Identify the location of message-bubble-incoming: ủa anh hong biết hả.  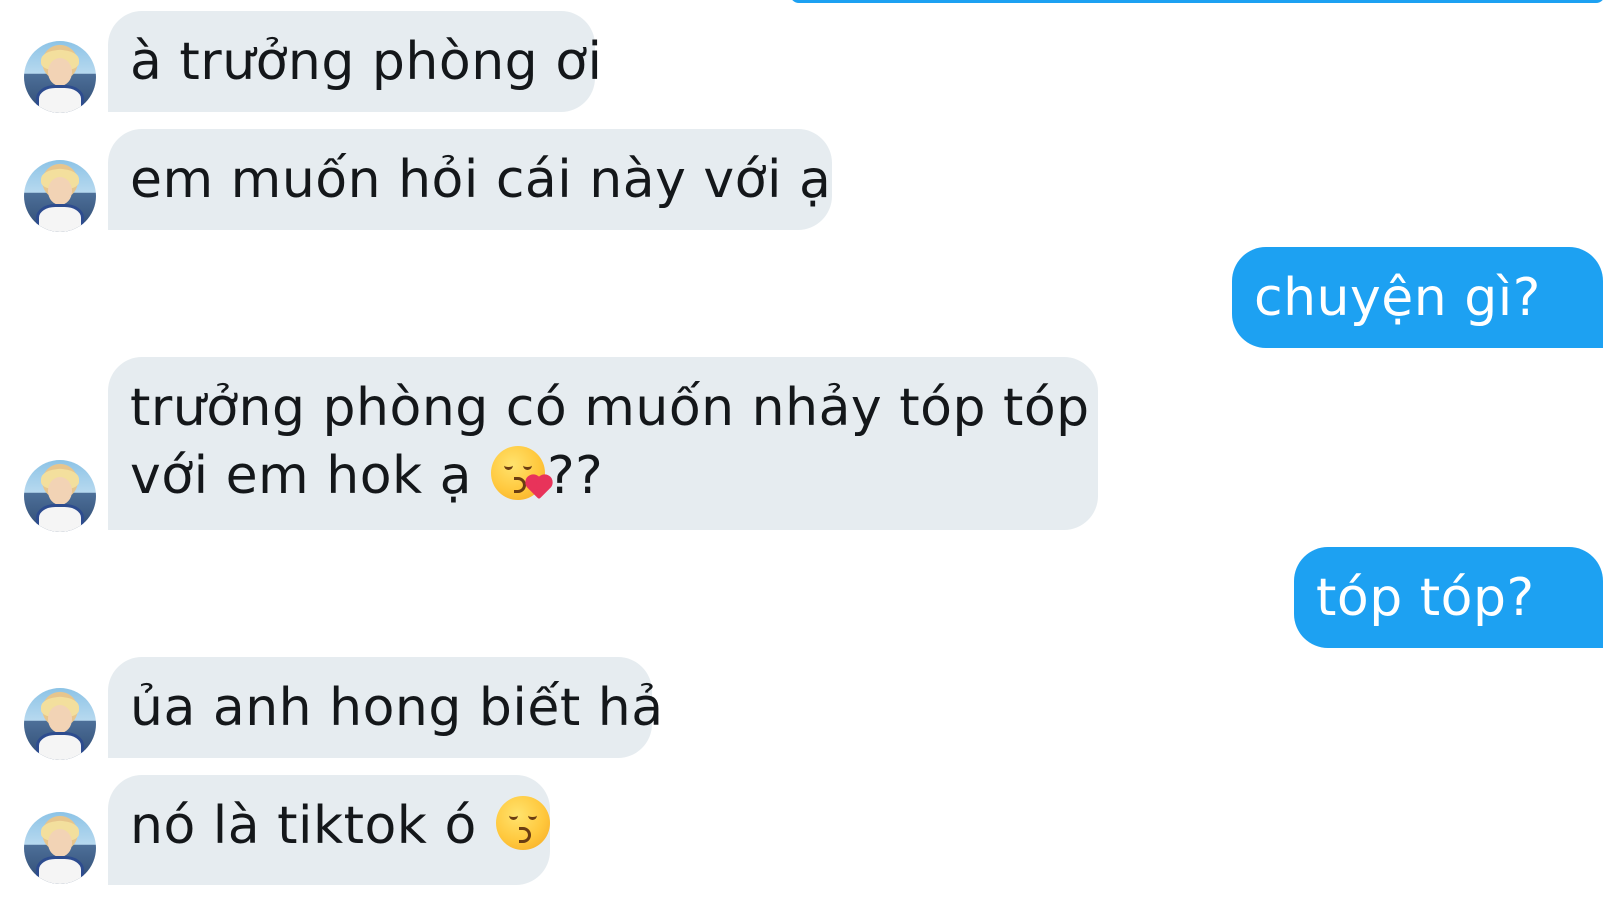
(385, 707).